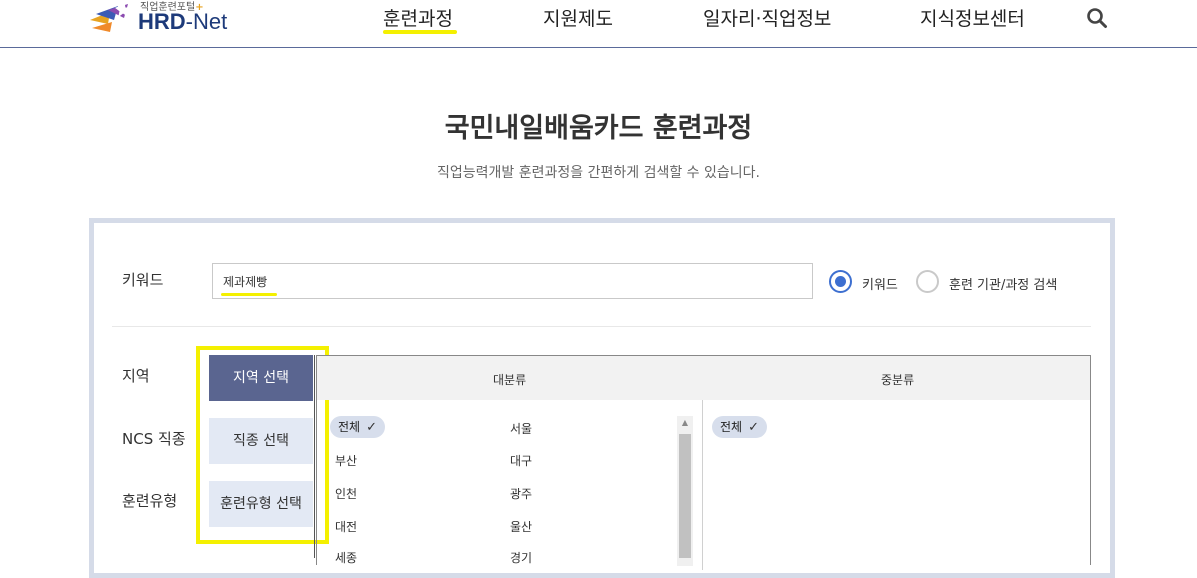 The width and height of the screenshot is (1197, 578). I want to click on nav-training-courses: 훈련과정, so click(418, 17).